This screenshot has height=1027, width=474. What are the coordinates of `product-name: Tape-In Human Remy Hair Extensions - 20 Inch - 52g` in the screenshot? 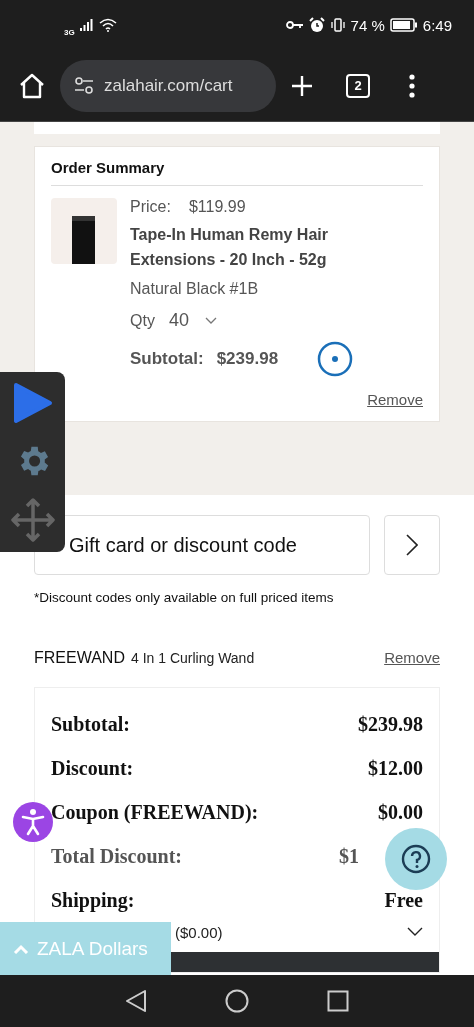 It's located at (229, 247).